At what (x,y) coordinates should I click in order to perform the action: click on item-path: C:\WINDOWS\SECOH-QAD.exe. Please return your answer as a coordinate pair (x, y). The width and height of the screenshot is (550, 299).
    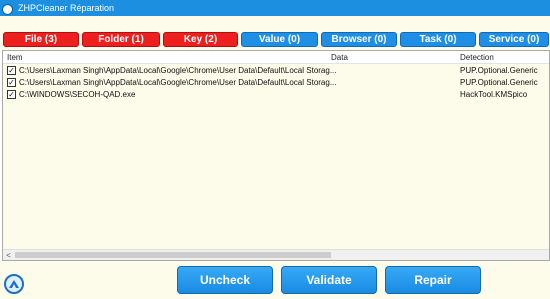
    Looking at the image, I should click on (77, 94).